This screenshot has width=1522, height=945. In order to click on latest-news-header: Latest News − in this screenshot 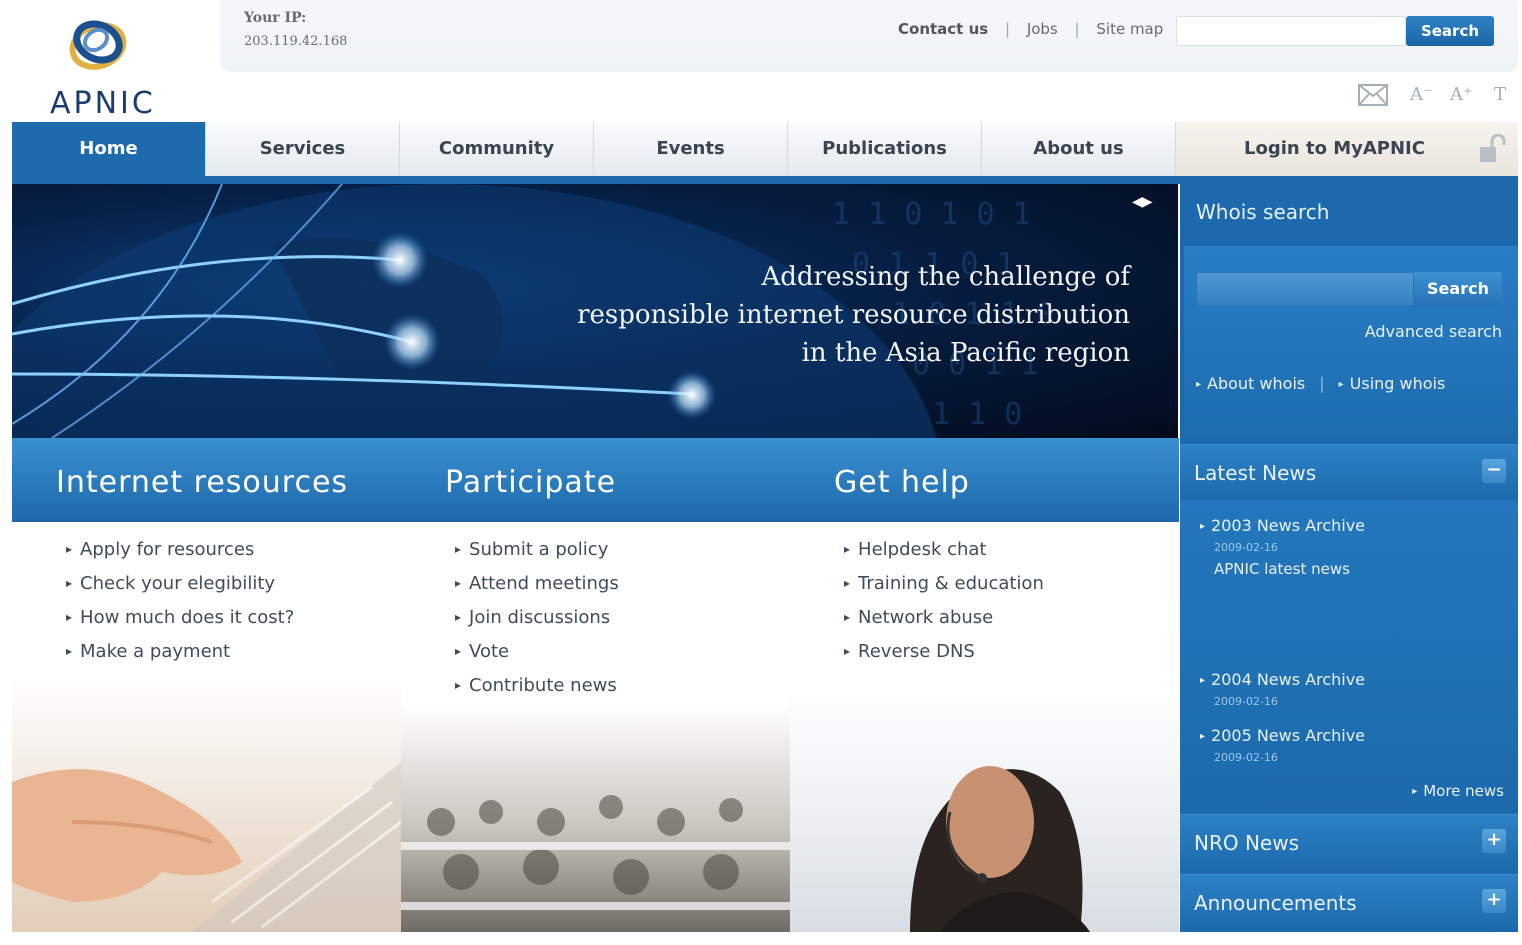, I will do `click(1349, 472)`.